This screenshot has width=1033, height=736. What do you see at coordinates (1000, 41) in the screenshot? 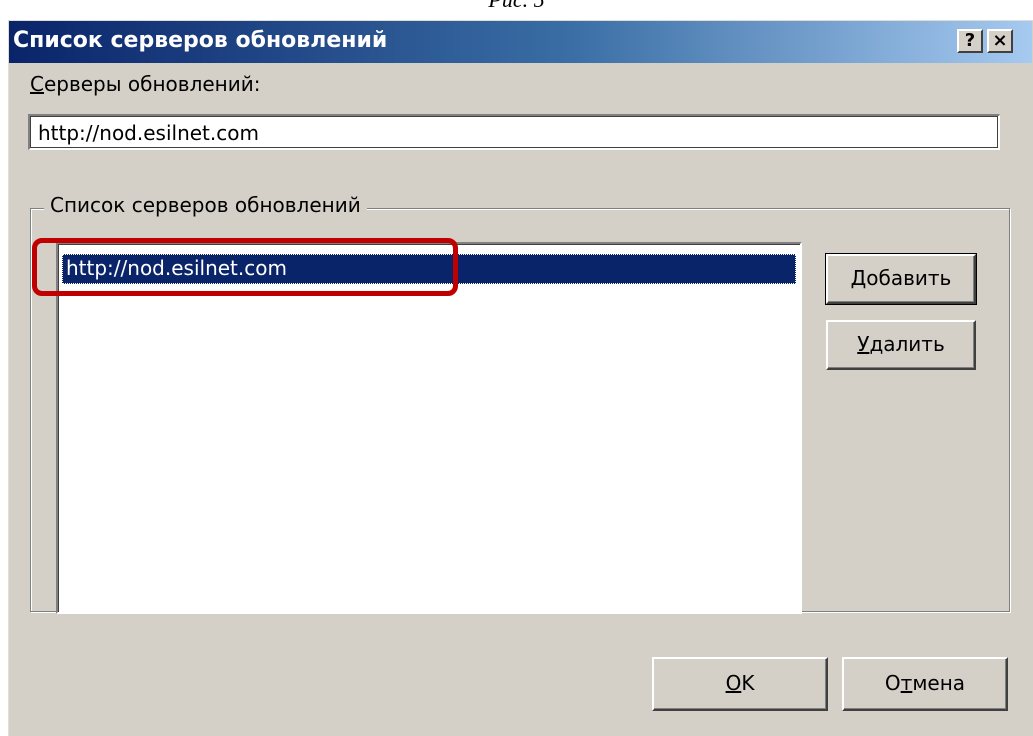
I see `close-button: ×` at bounding box center [1000, 41].